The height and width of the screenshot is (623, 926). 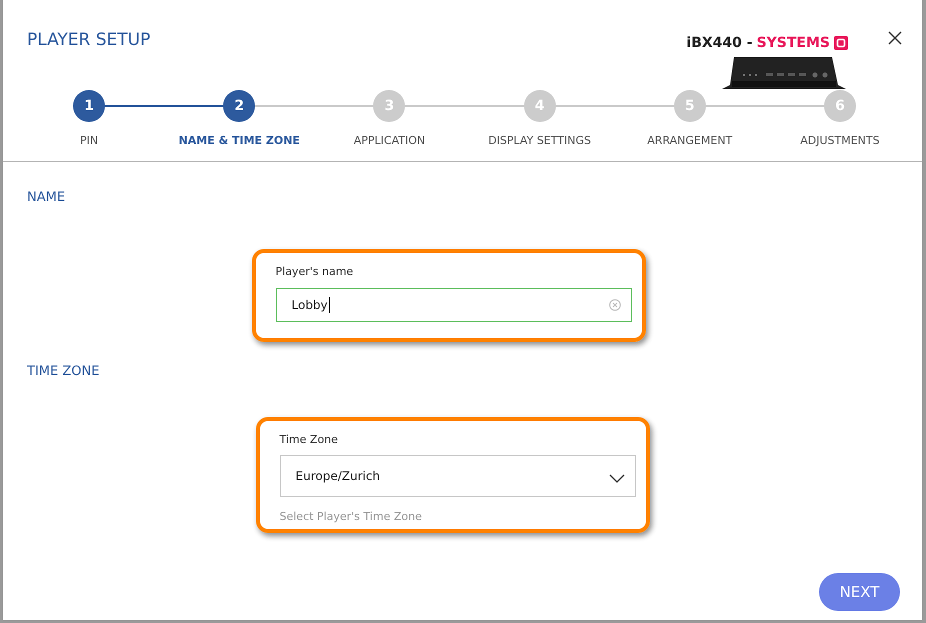 What do you see at coordinates (46, 197) in the screenshot?
I see `section-heading: NAME` at bounding box center [46, 197].